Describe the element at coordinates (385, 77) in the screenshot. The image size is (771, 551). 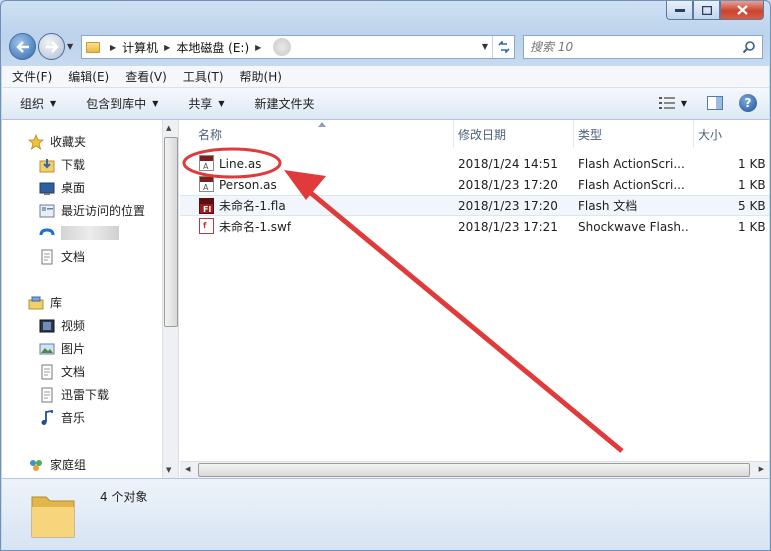
I see `menu-bar: 文件(F) 编辑(E) 查看(V) 工具(T) 帮助(H)` at that location.